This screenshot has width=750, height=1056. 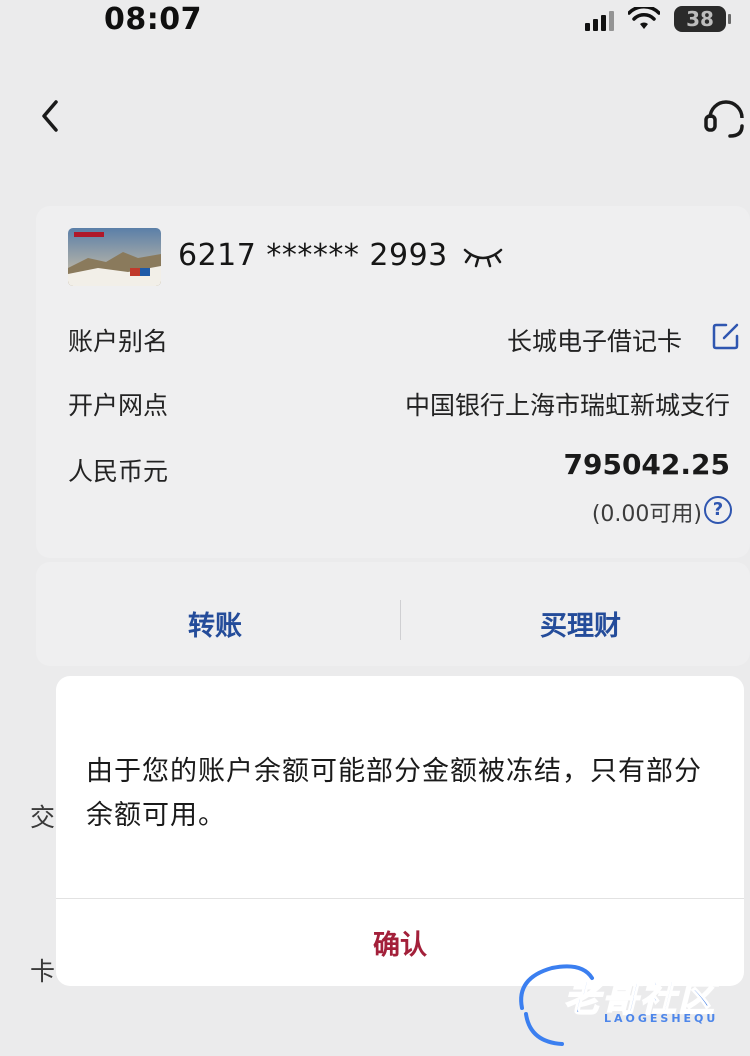 What do you see at coordinates (718, 510) in the screenshot?
I see `help-icon: ?` at bounding box center [718, 510].